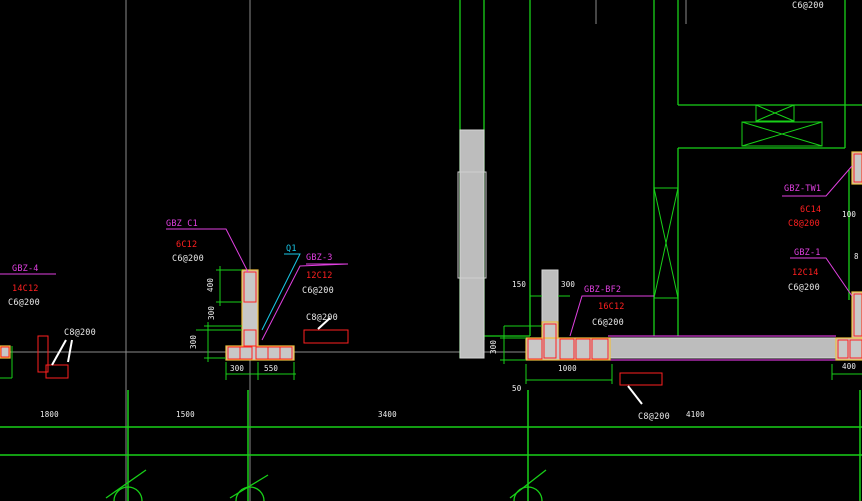 This screenshot has height=501, width=862. Describe the element at coordinates (568, 284) in the screenshot. I see `dim-300-top: 300` at that location.